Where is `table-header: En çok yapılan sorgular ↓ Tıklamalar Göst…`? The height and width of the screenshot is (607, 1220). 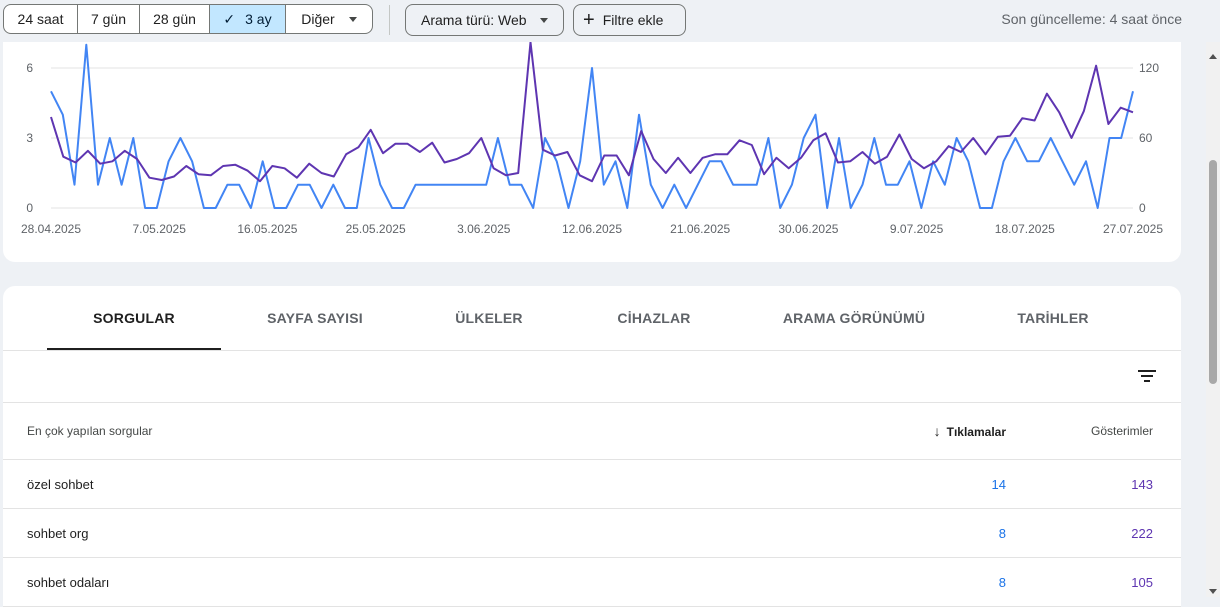
table-header: En çok yapılan sorgular ↓ Tıklamalar Göst… is located at coordinates (592, 431).